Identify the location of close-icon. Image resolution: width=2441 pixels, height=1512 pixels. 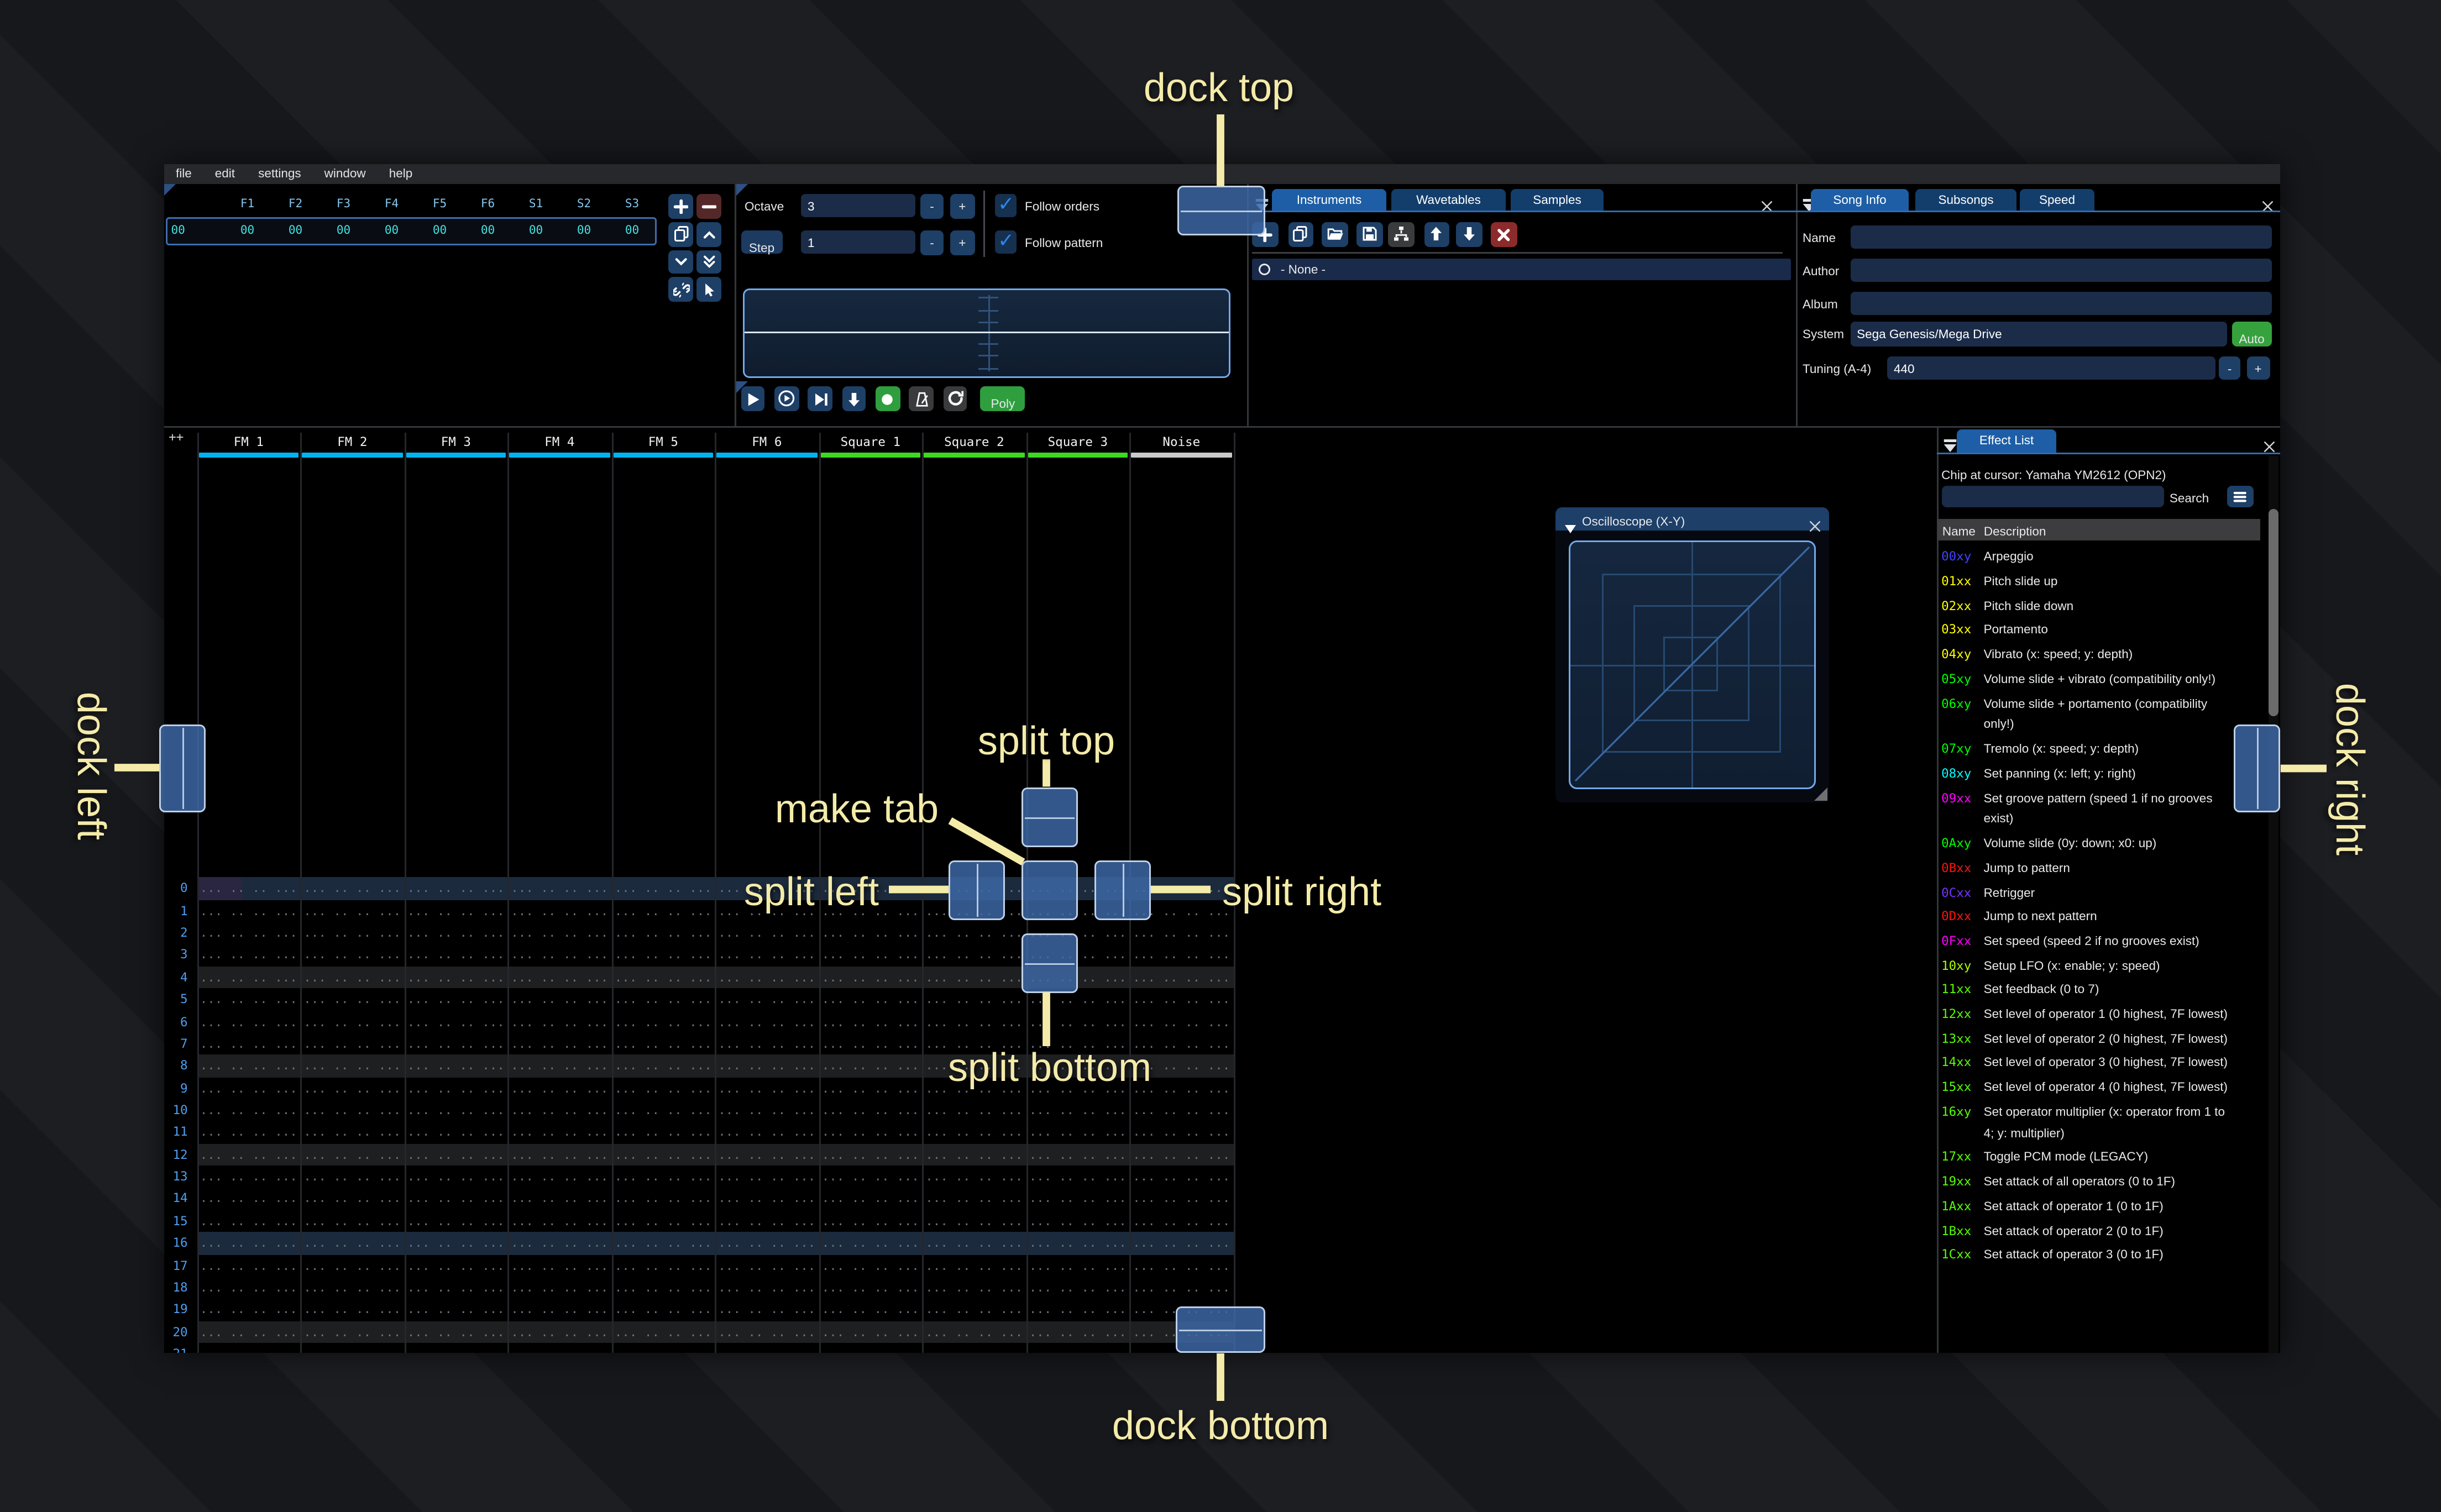
(2267, 202).